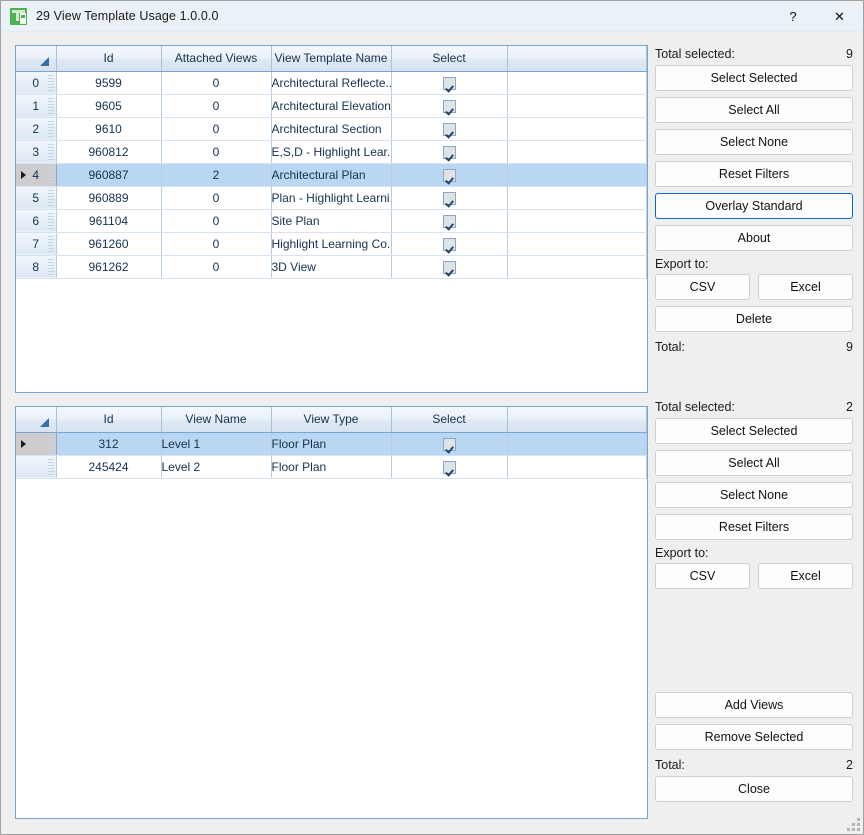 This screenshot has width=864, height=835. Describe the element at coordinates (449, 59) in the screenshot. I see `column-header-select: Select` at that location.